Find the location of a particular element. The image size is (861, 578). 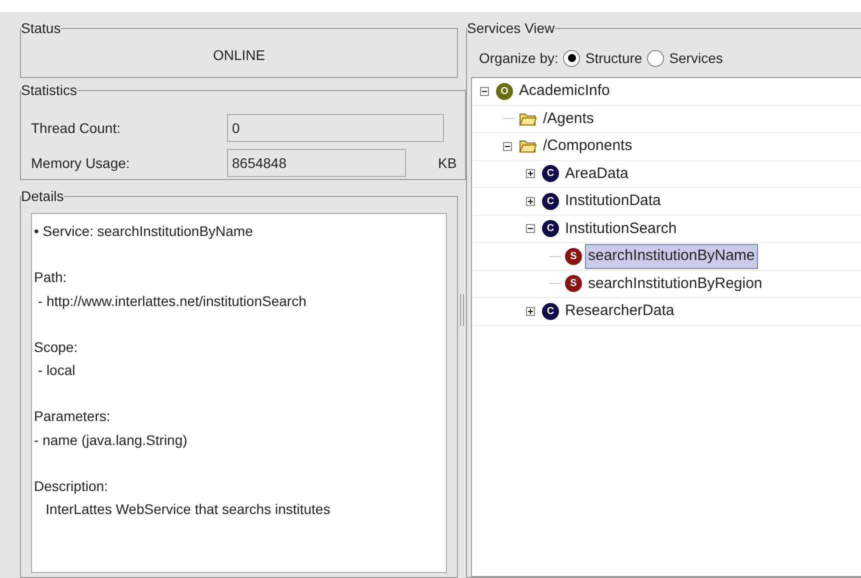

panel-title: Services View is located at coordinates (511, 28).